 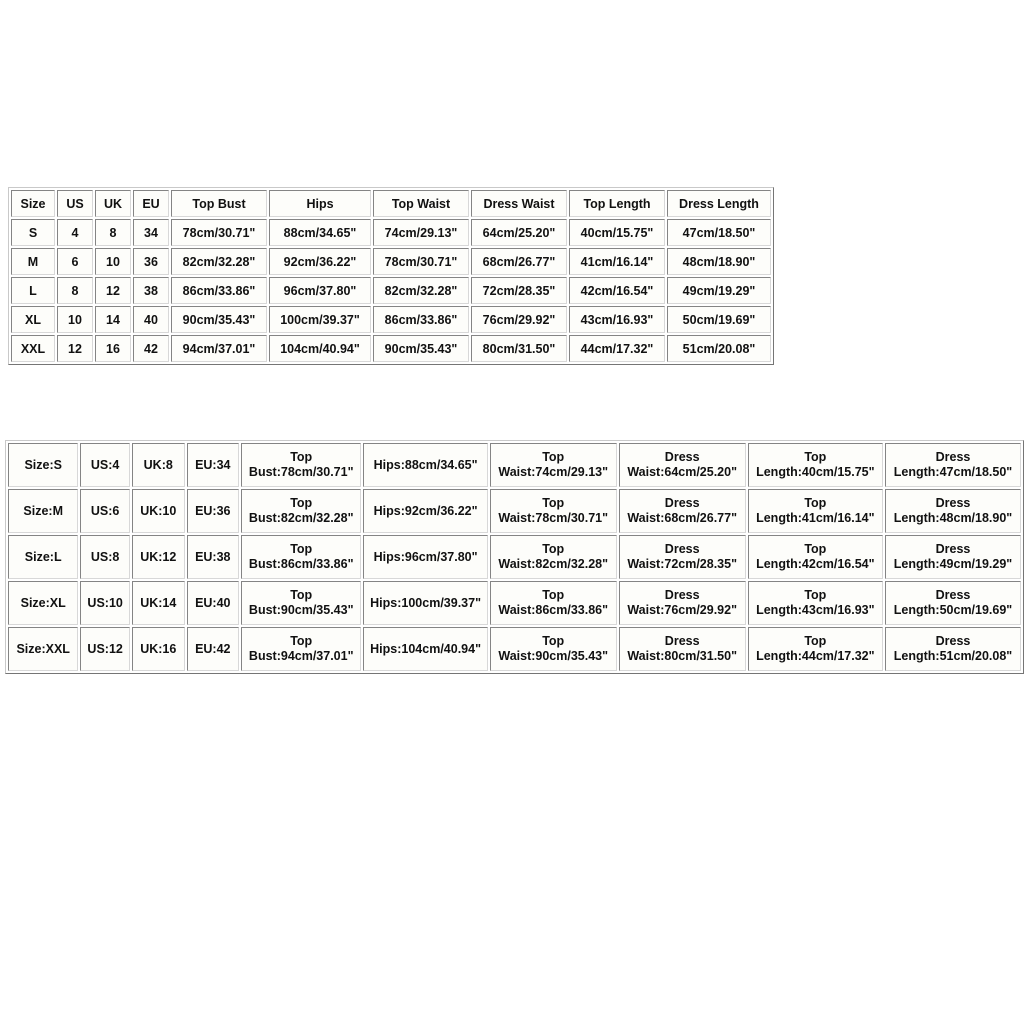 I want to click on cell-top-bust: 86cm/33.86", so click(x=219, y=290).